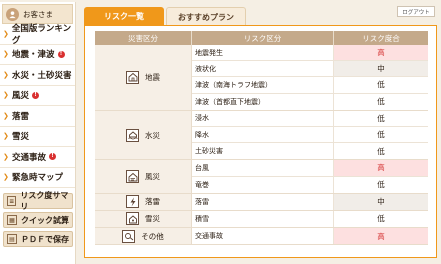  I want to click on sidebar-item-7: ❯ 緊急時マップ, so click(37, 178).